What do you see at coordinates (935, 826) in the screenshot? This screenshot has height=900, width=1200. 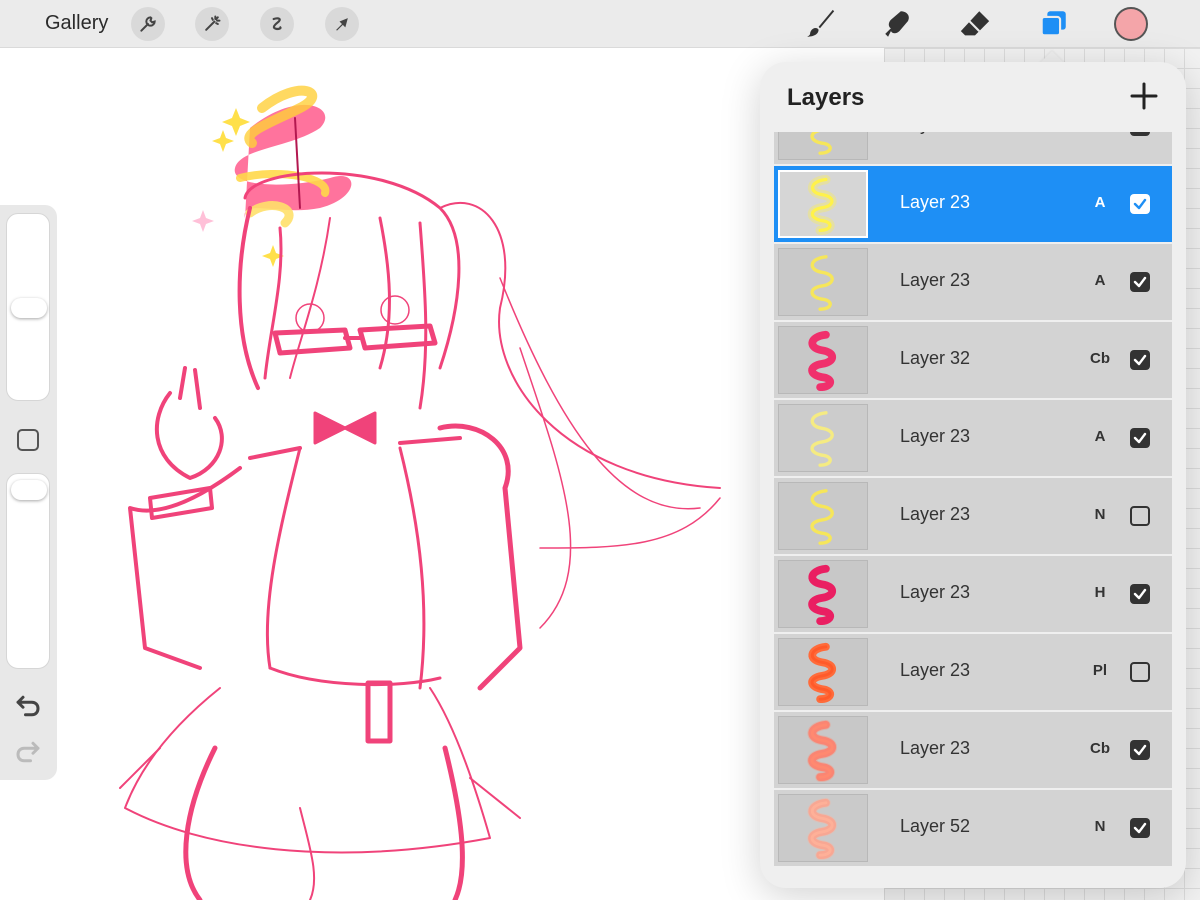 I see `layer-name: Layer 52` at bounding box center [935, 826].